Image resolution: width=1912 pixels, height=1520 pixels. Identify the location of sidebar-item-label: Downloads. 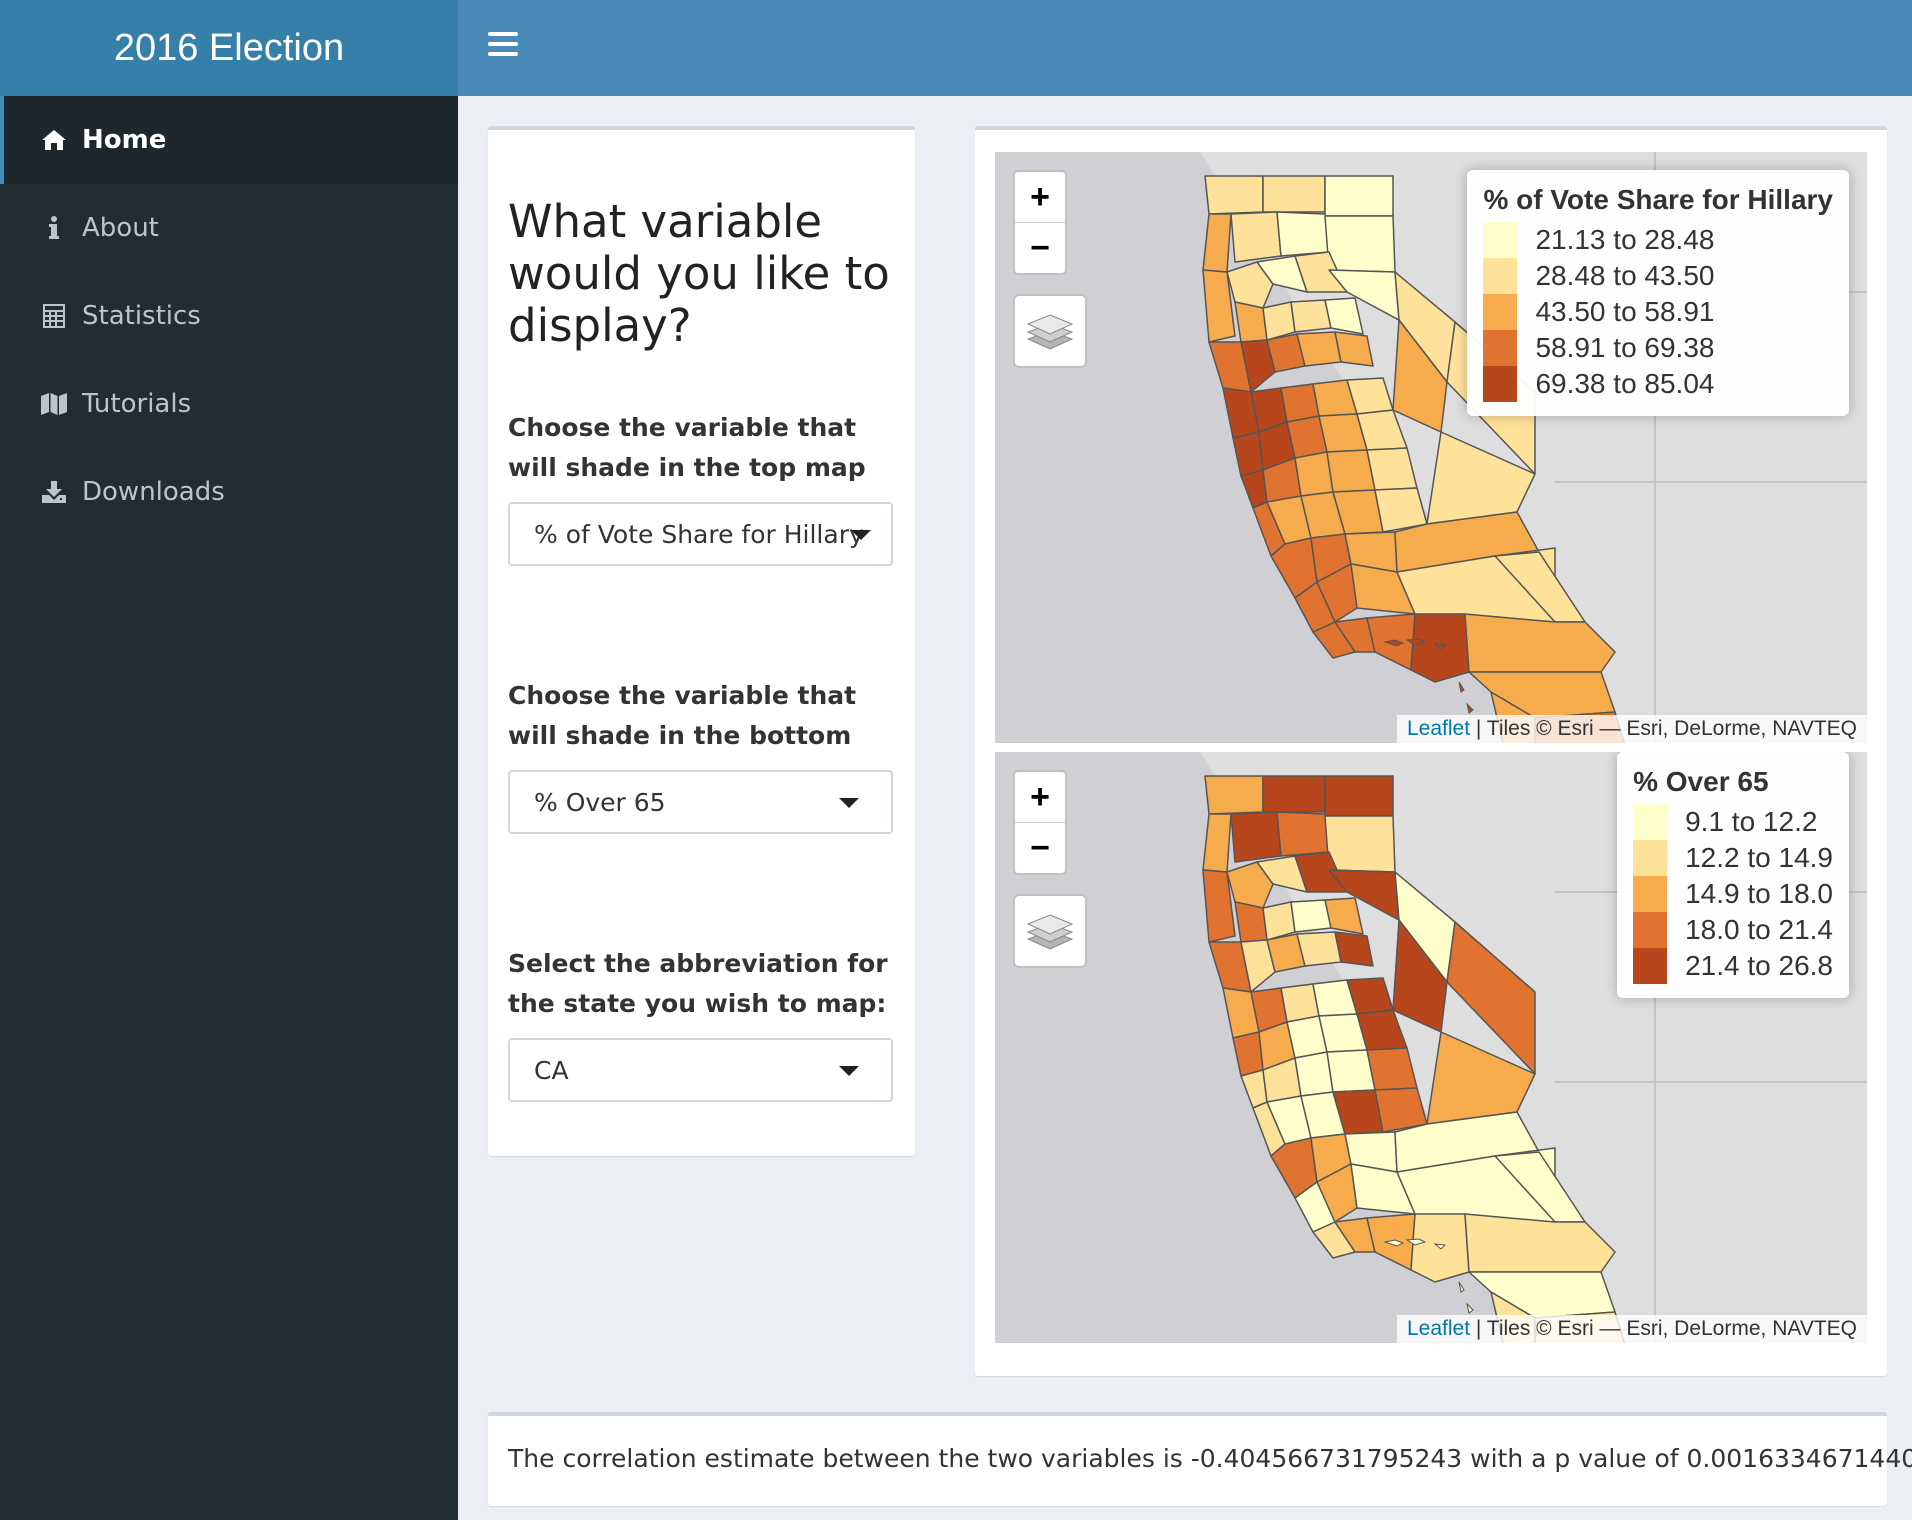
(153, 492).